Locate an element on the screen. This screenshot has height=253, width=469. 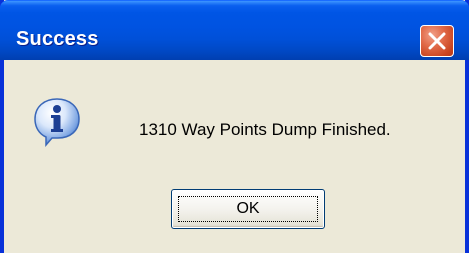
ok-button: OK is located at coordinates (248, 209).